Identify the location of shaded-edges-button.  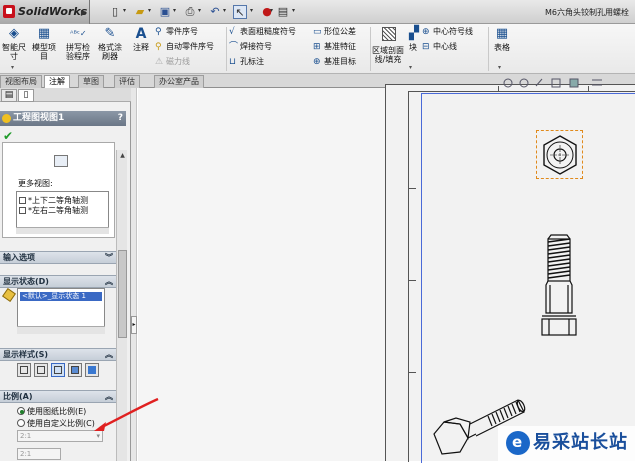
(75, 370).